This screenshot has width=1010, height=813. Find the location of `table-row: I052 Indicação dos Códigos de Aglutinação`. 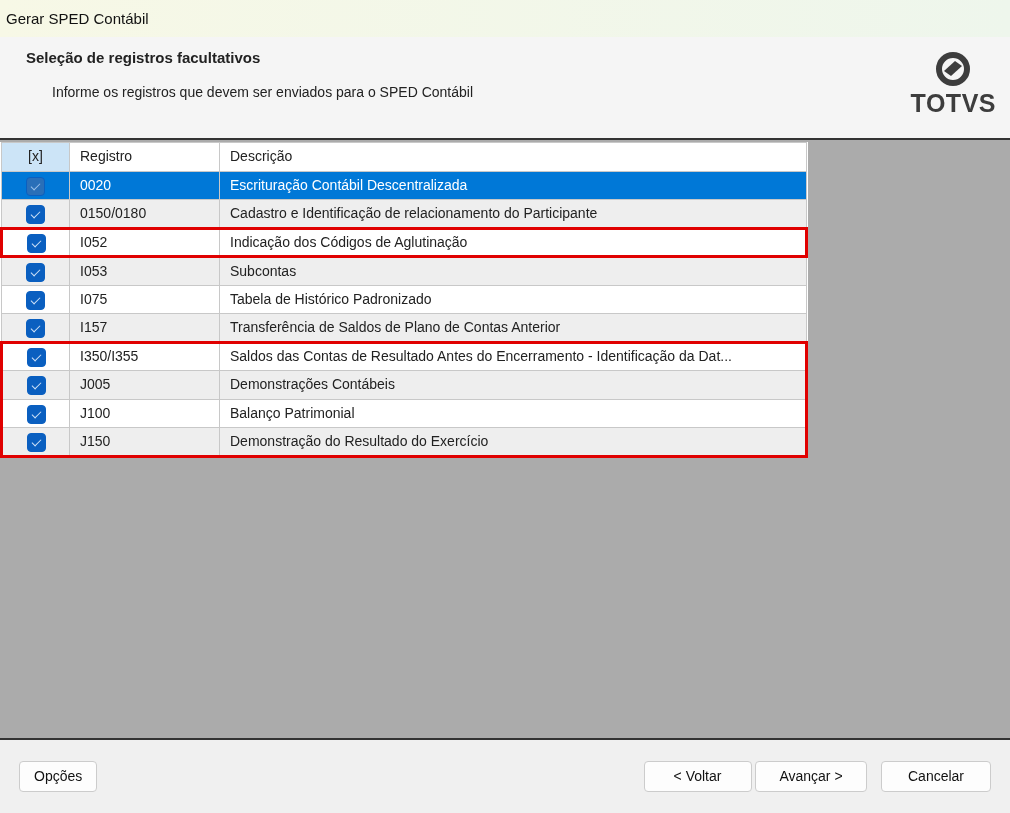

table-row: I052 Indicação dos Códigos de Aglutinação is located at coordinates (404, 242).